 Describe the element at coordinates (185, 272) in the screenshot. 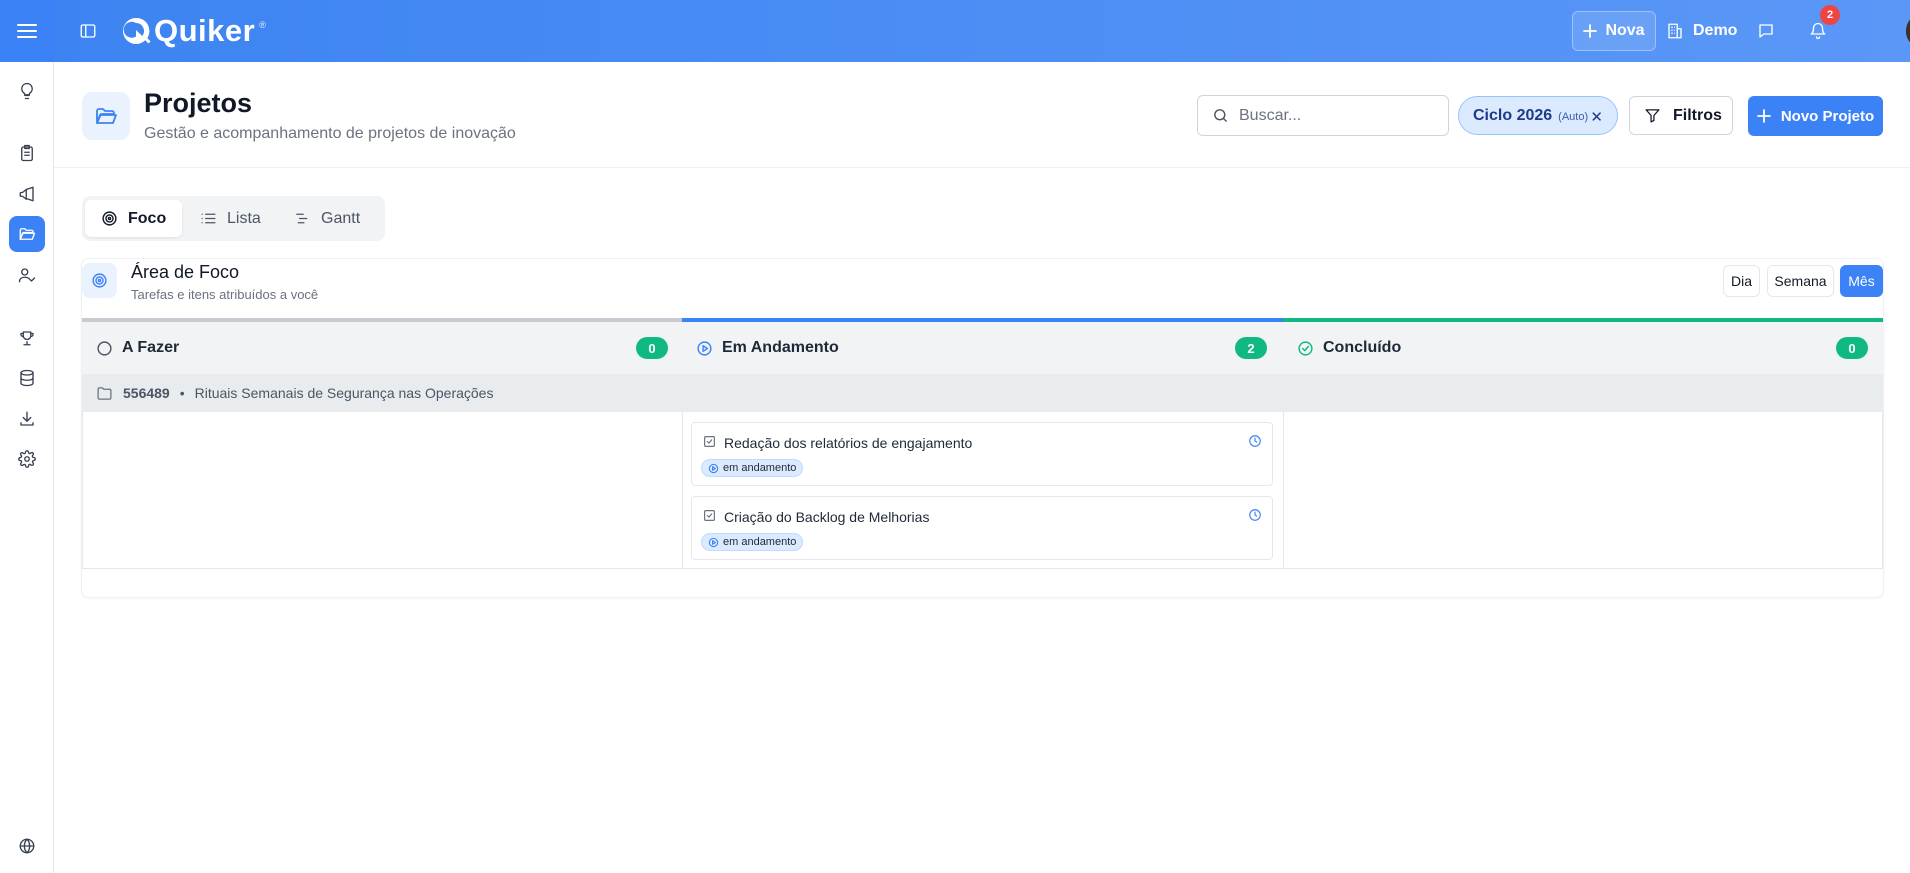

I see `focus-title: Área de Foco` at that location.